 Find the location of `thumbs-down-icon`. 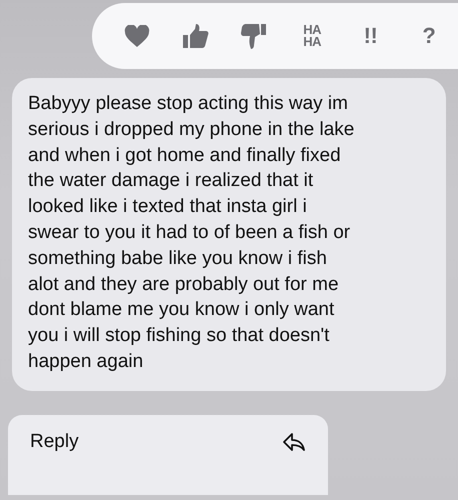

thumbs-down-icon is located at coordinates (254, 36).